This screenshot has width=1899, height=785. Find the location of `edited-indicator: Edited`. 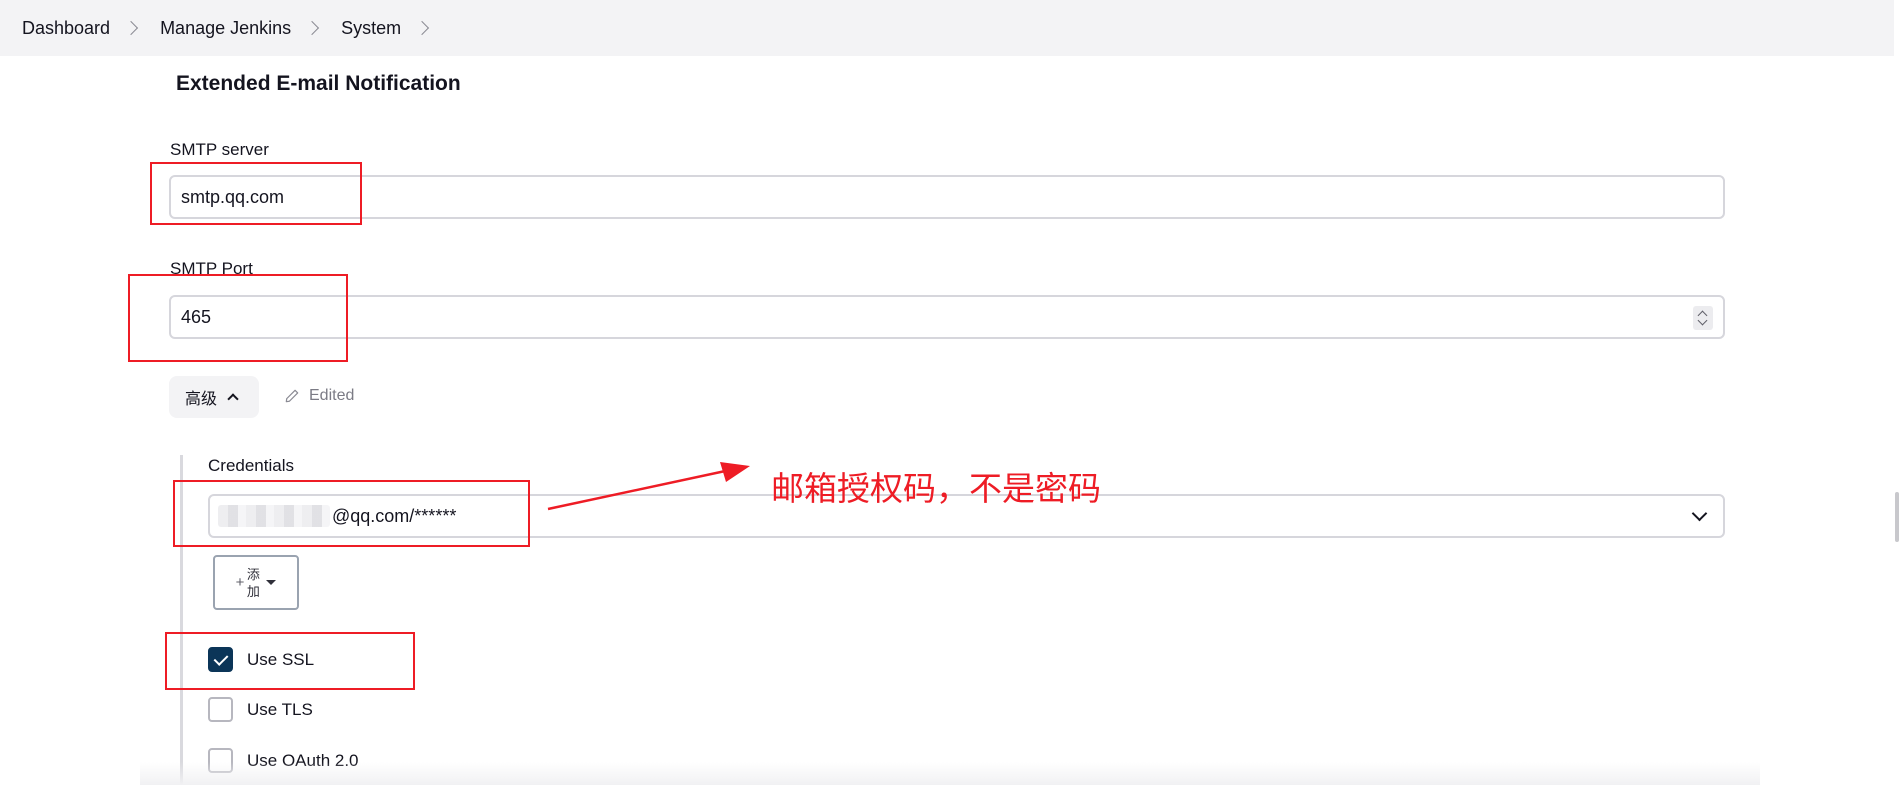

edited-indicator: Edited is located at coordinates (319, 396).